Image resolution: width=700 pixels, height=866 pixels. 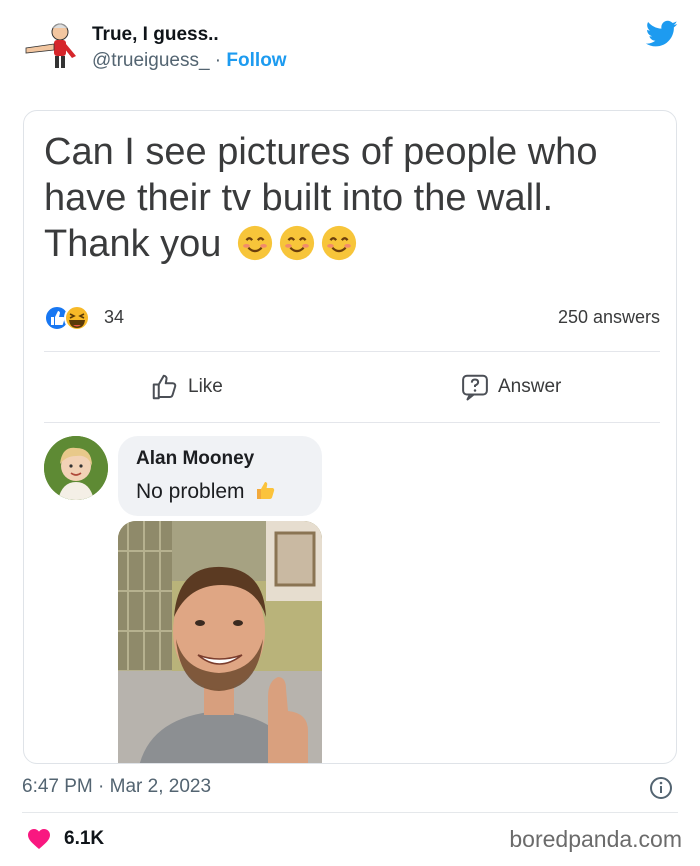 I want to click on answer-button: Answer, so click(x=510, y=387).